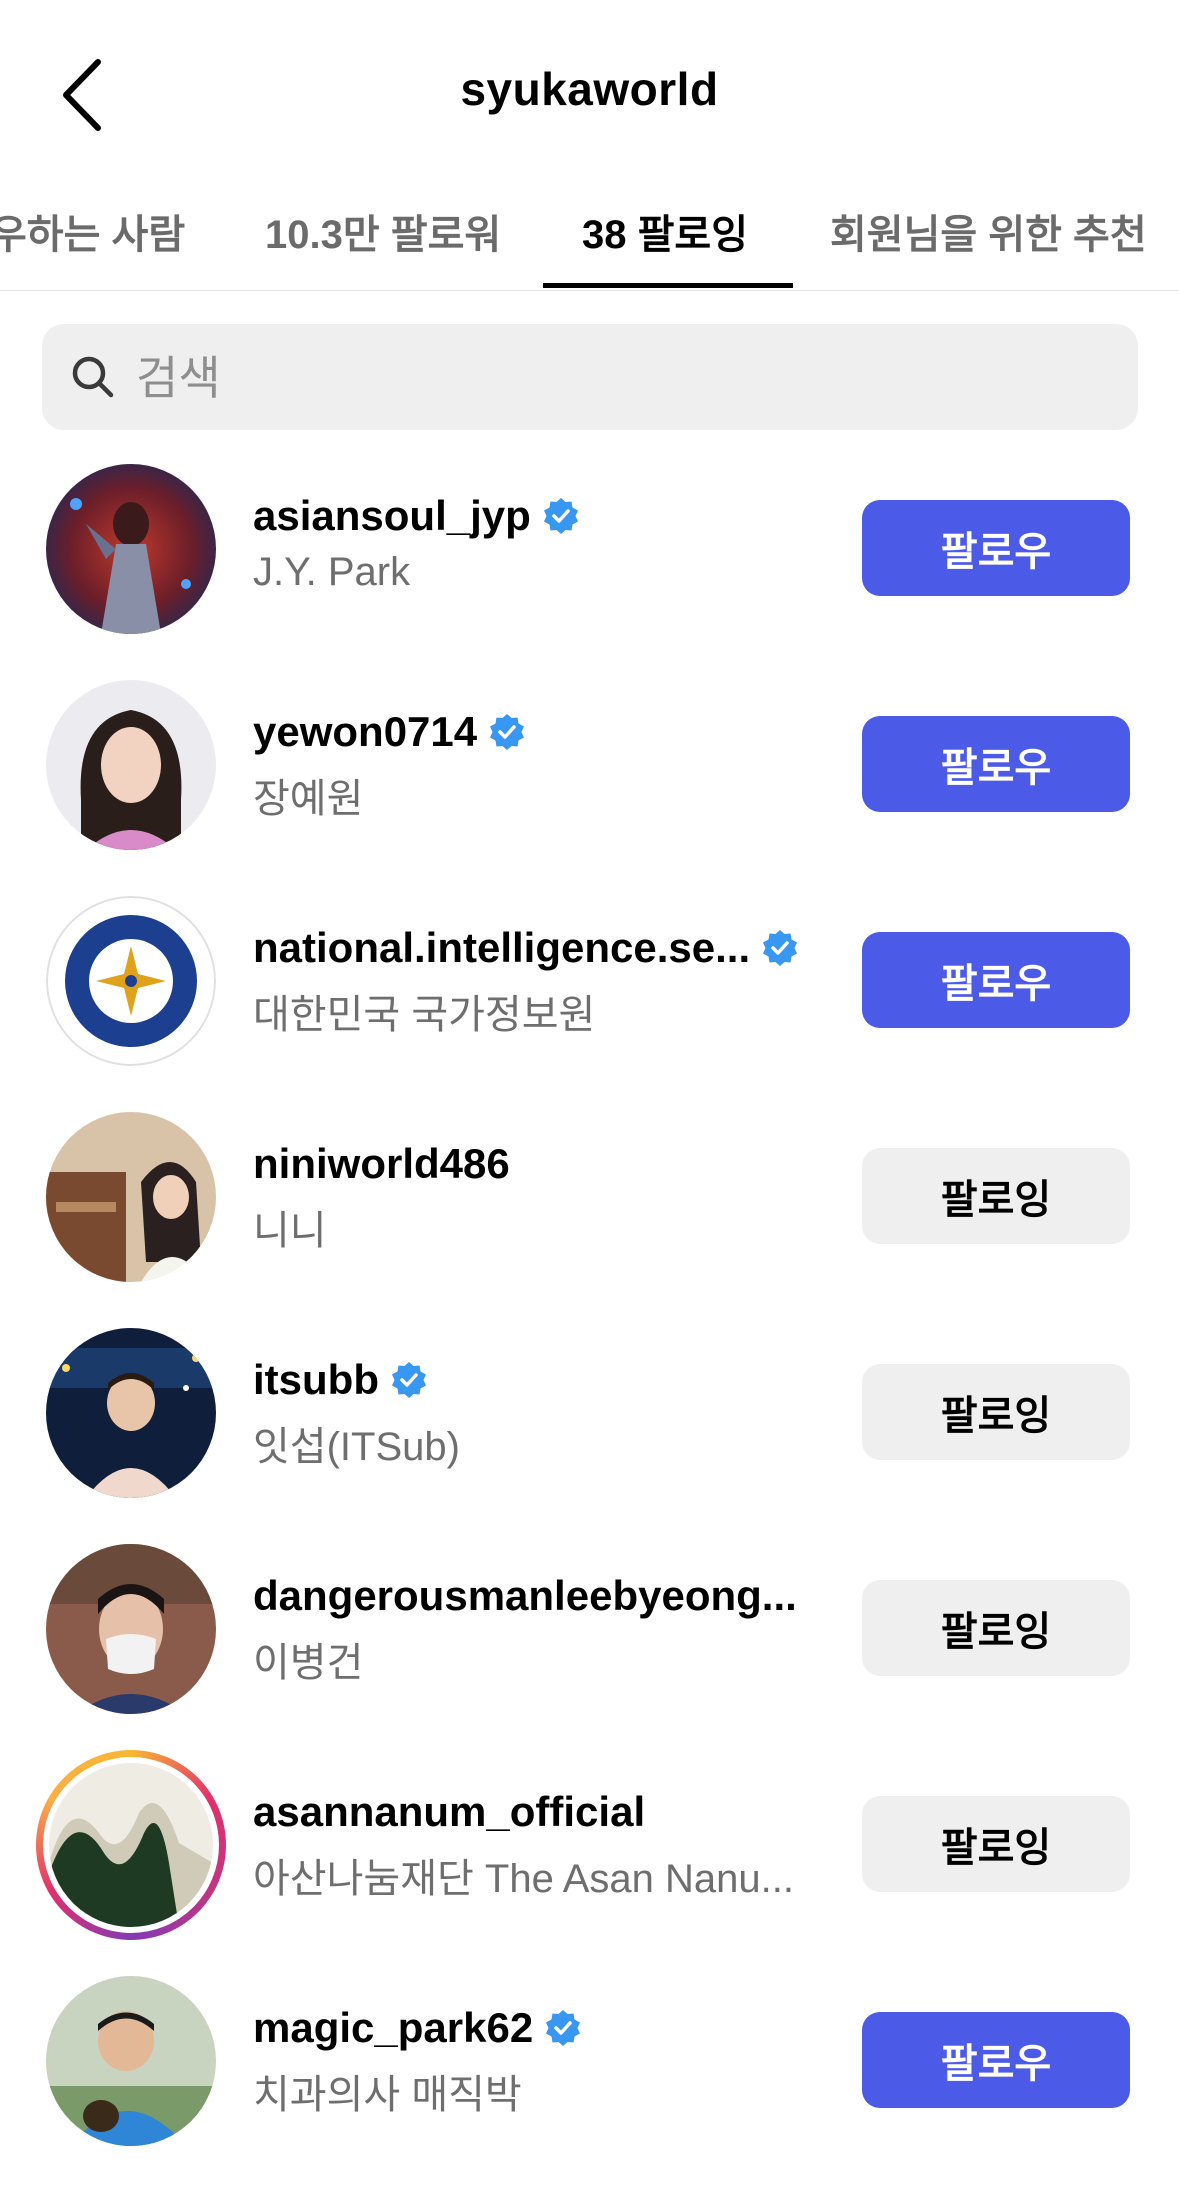 The image size is (1179, 2188). Describe the element at coordinates (589, 784) in the screenshot. I see `list-item: yewon0714 장예원 팔로우` at that location.